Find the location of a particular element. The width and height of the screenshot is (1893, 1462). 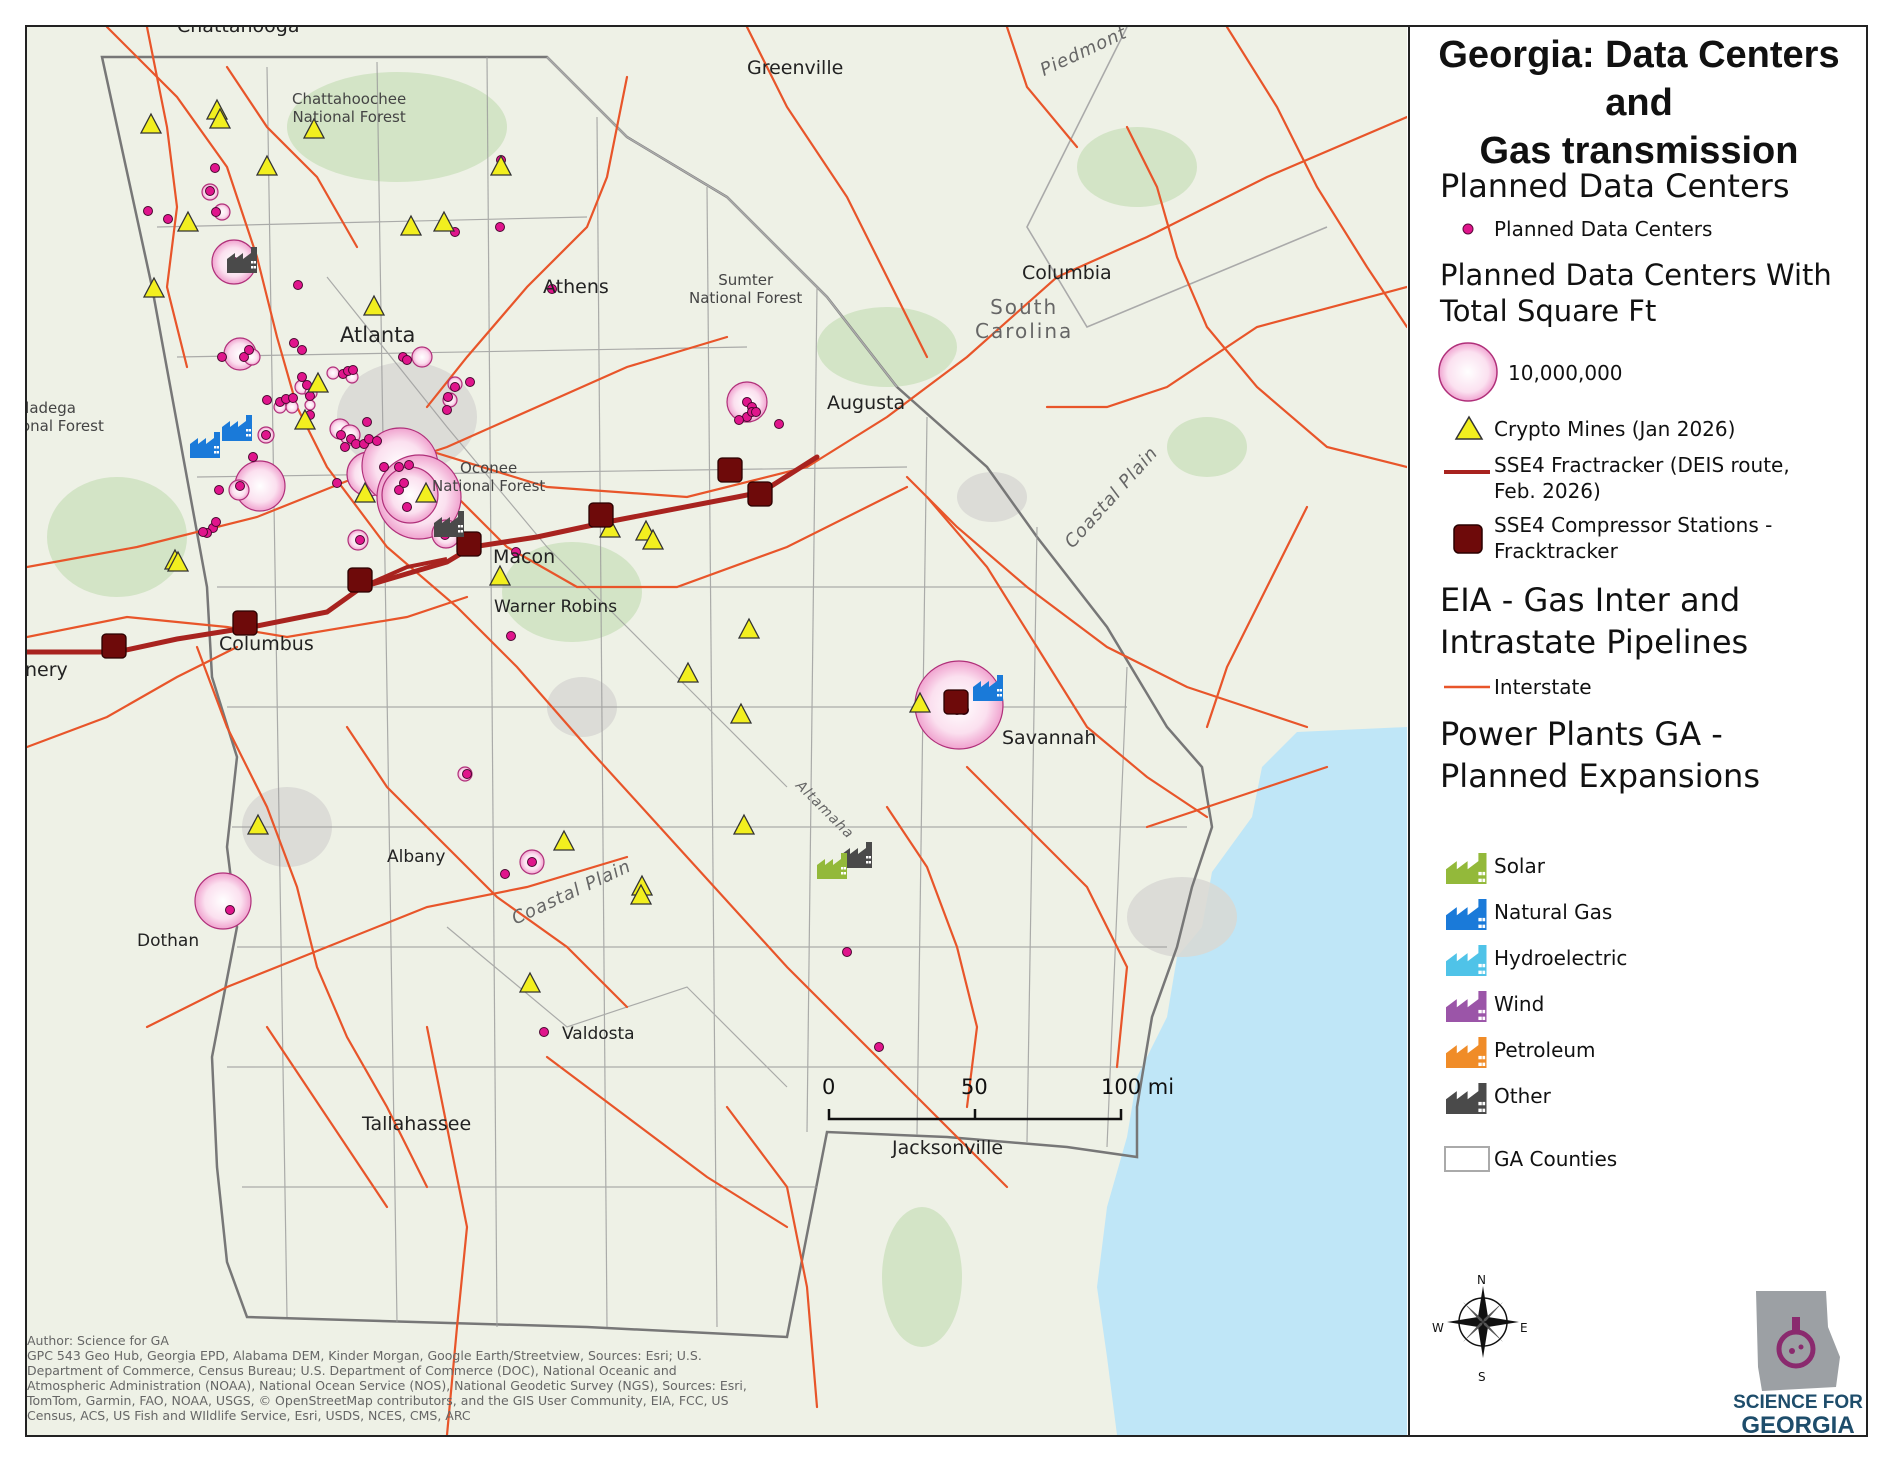

label-tallahassee: Tallahassee is located at coordinates (417, 1124).